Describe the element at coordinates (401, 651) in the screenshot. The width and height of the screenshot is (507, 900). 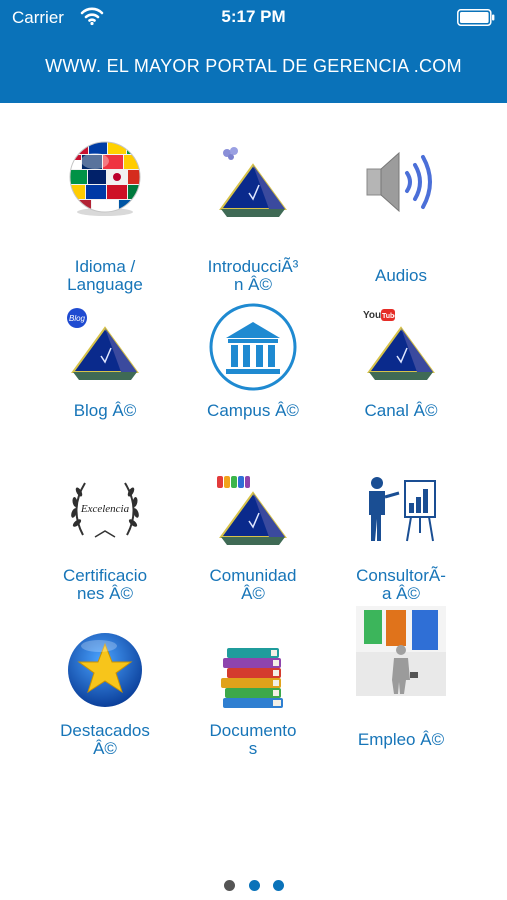
I see `doors-businessman-icon` at that location.